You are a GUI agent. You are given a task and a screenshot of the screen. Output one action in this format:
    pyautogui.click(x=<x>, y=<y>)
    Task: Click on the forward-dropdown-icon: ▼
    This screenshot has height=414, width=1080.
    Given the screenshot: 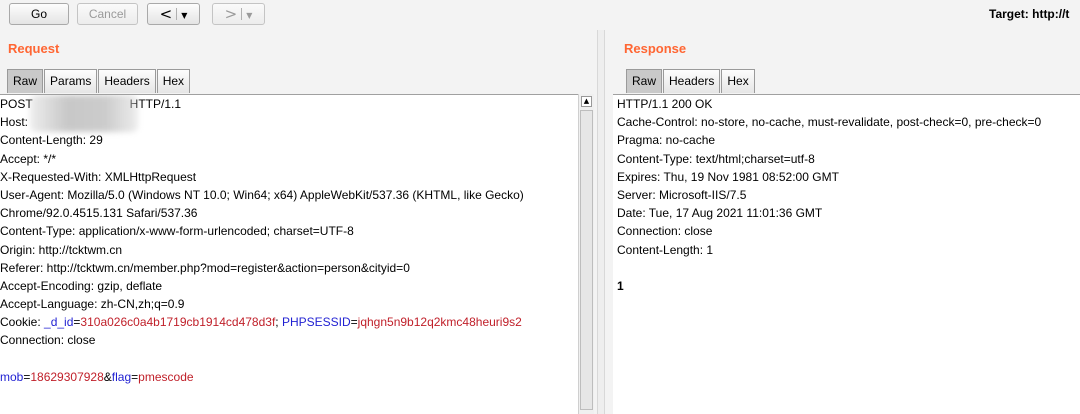 What is the action you would take?
    pyautogui.click(x=249, y=15)
    